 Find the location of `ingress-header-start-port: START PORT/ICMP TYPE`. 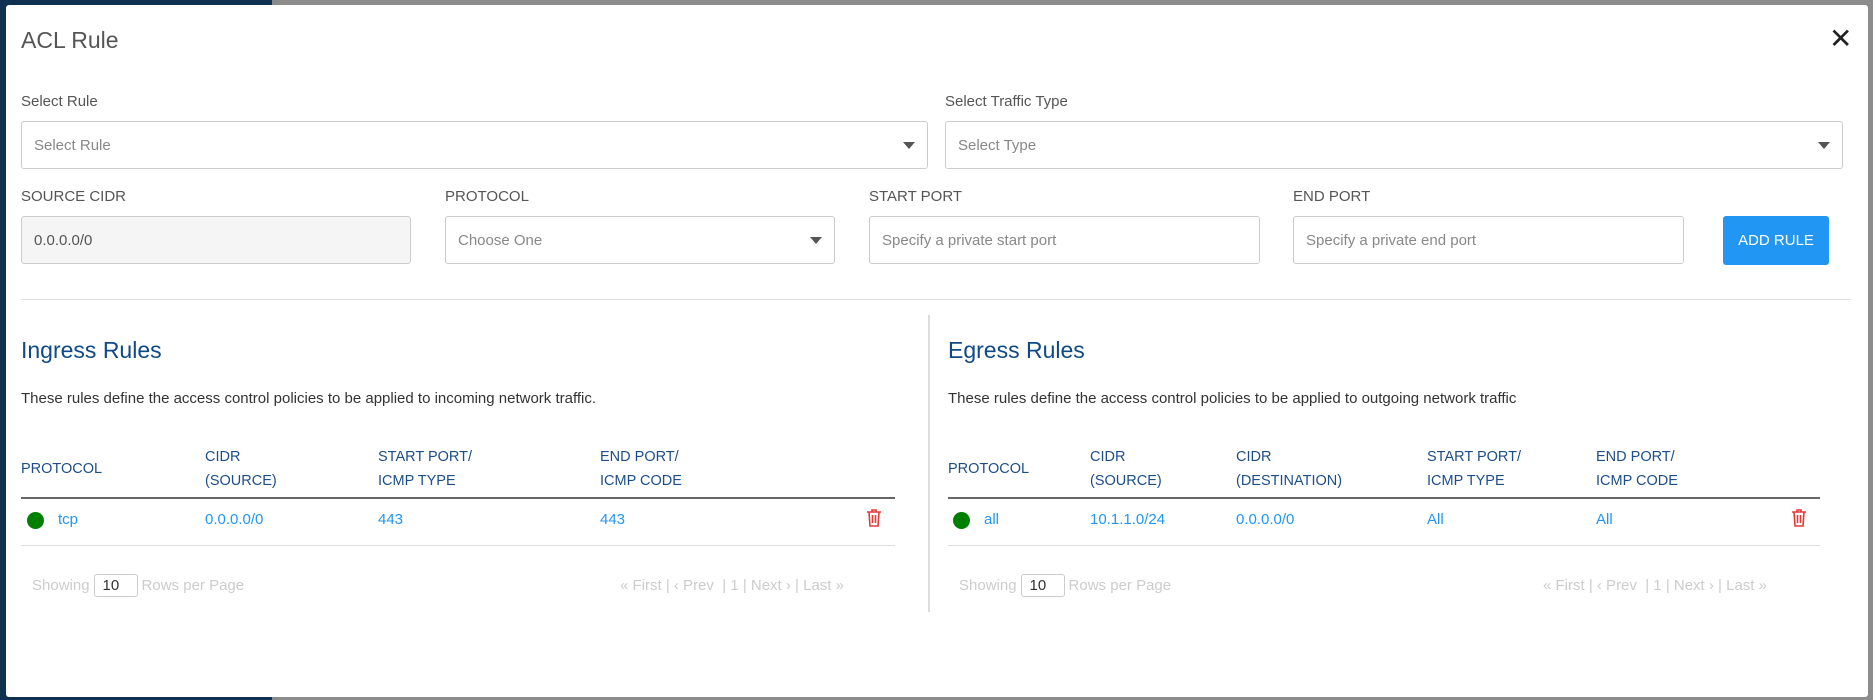

ingress-header-start-port: START PORT/ICMP TYPE is located at coordinates (425, 469).